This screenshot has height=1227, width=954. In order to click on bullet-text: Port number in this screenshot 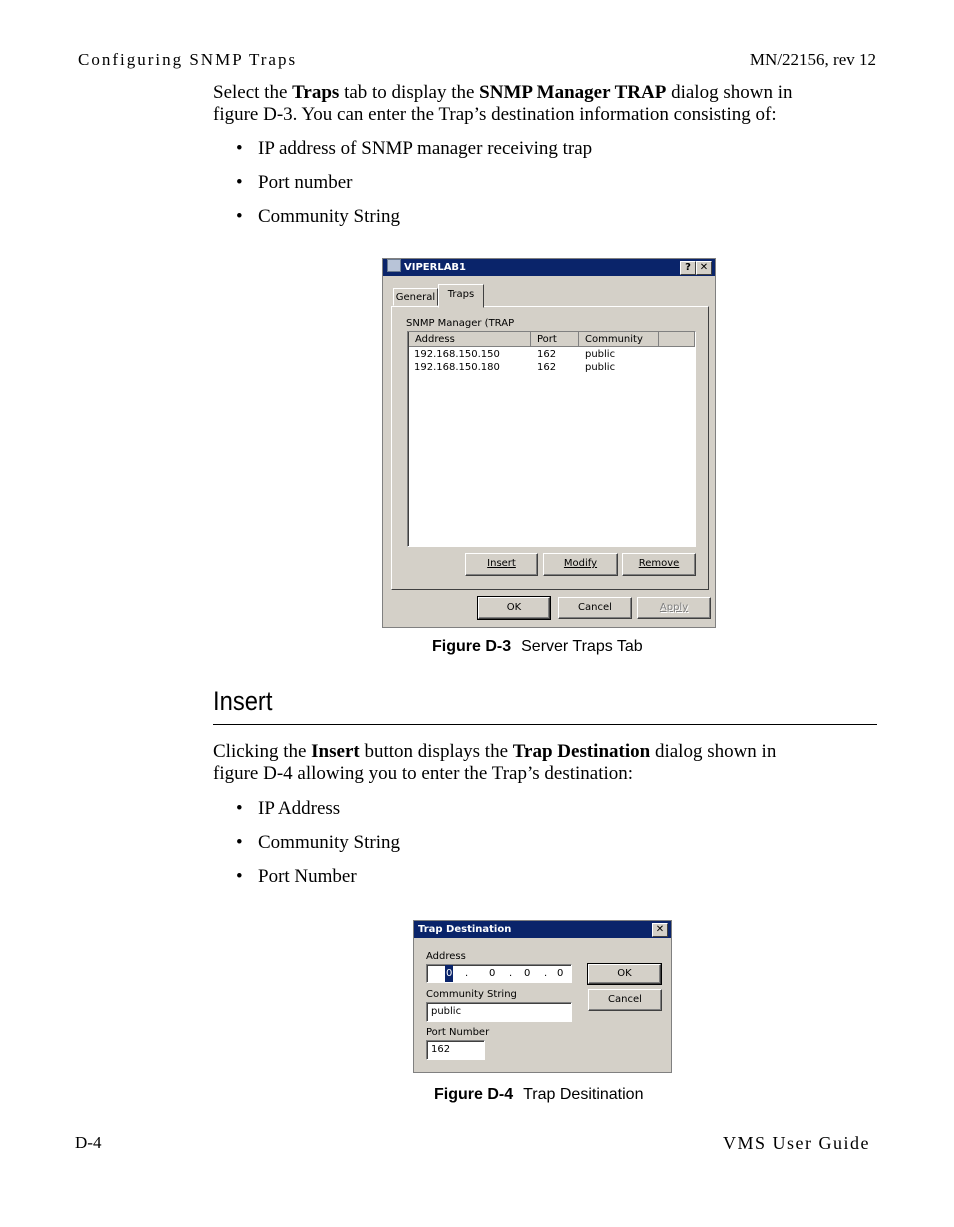, I will do `click(305, 182)`.